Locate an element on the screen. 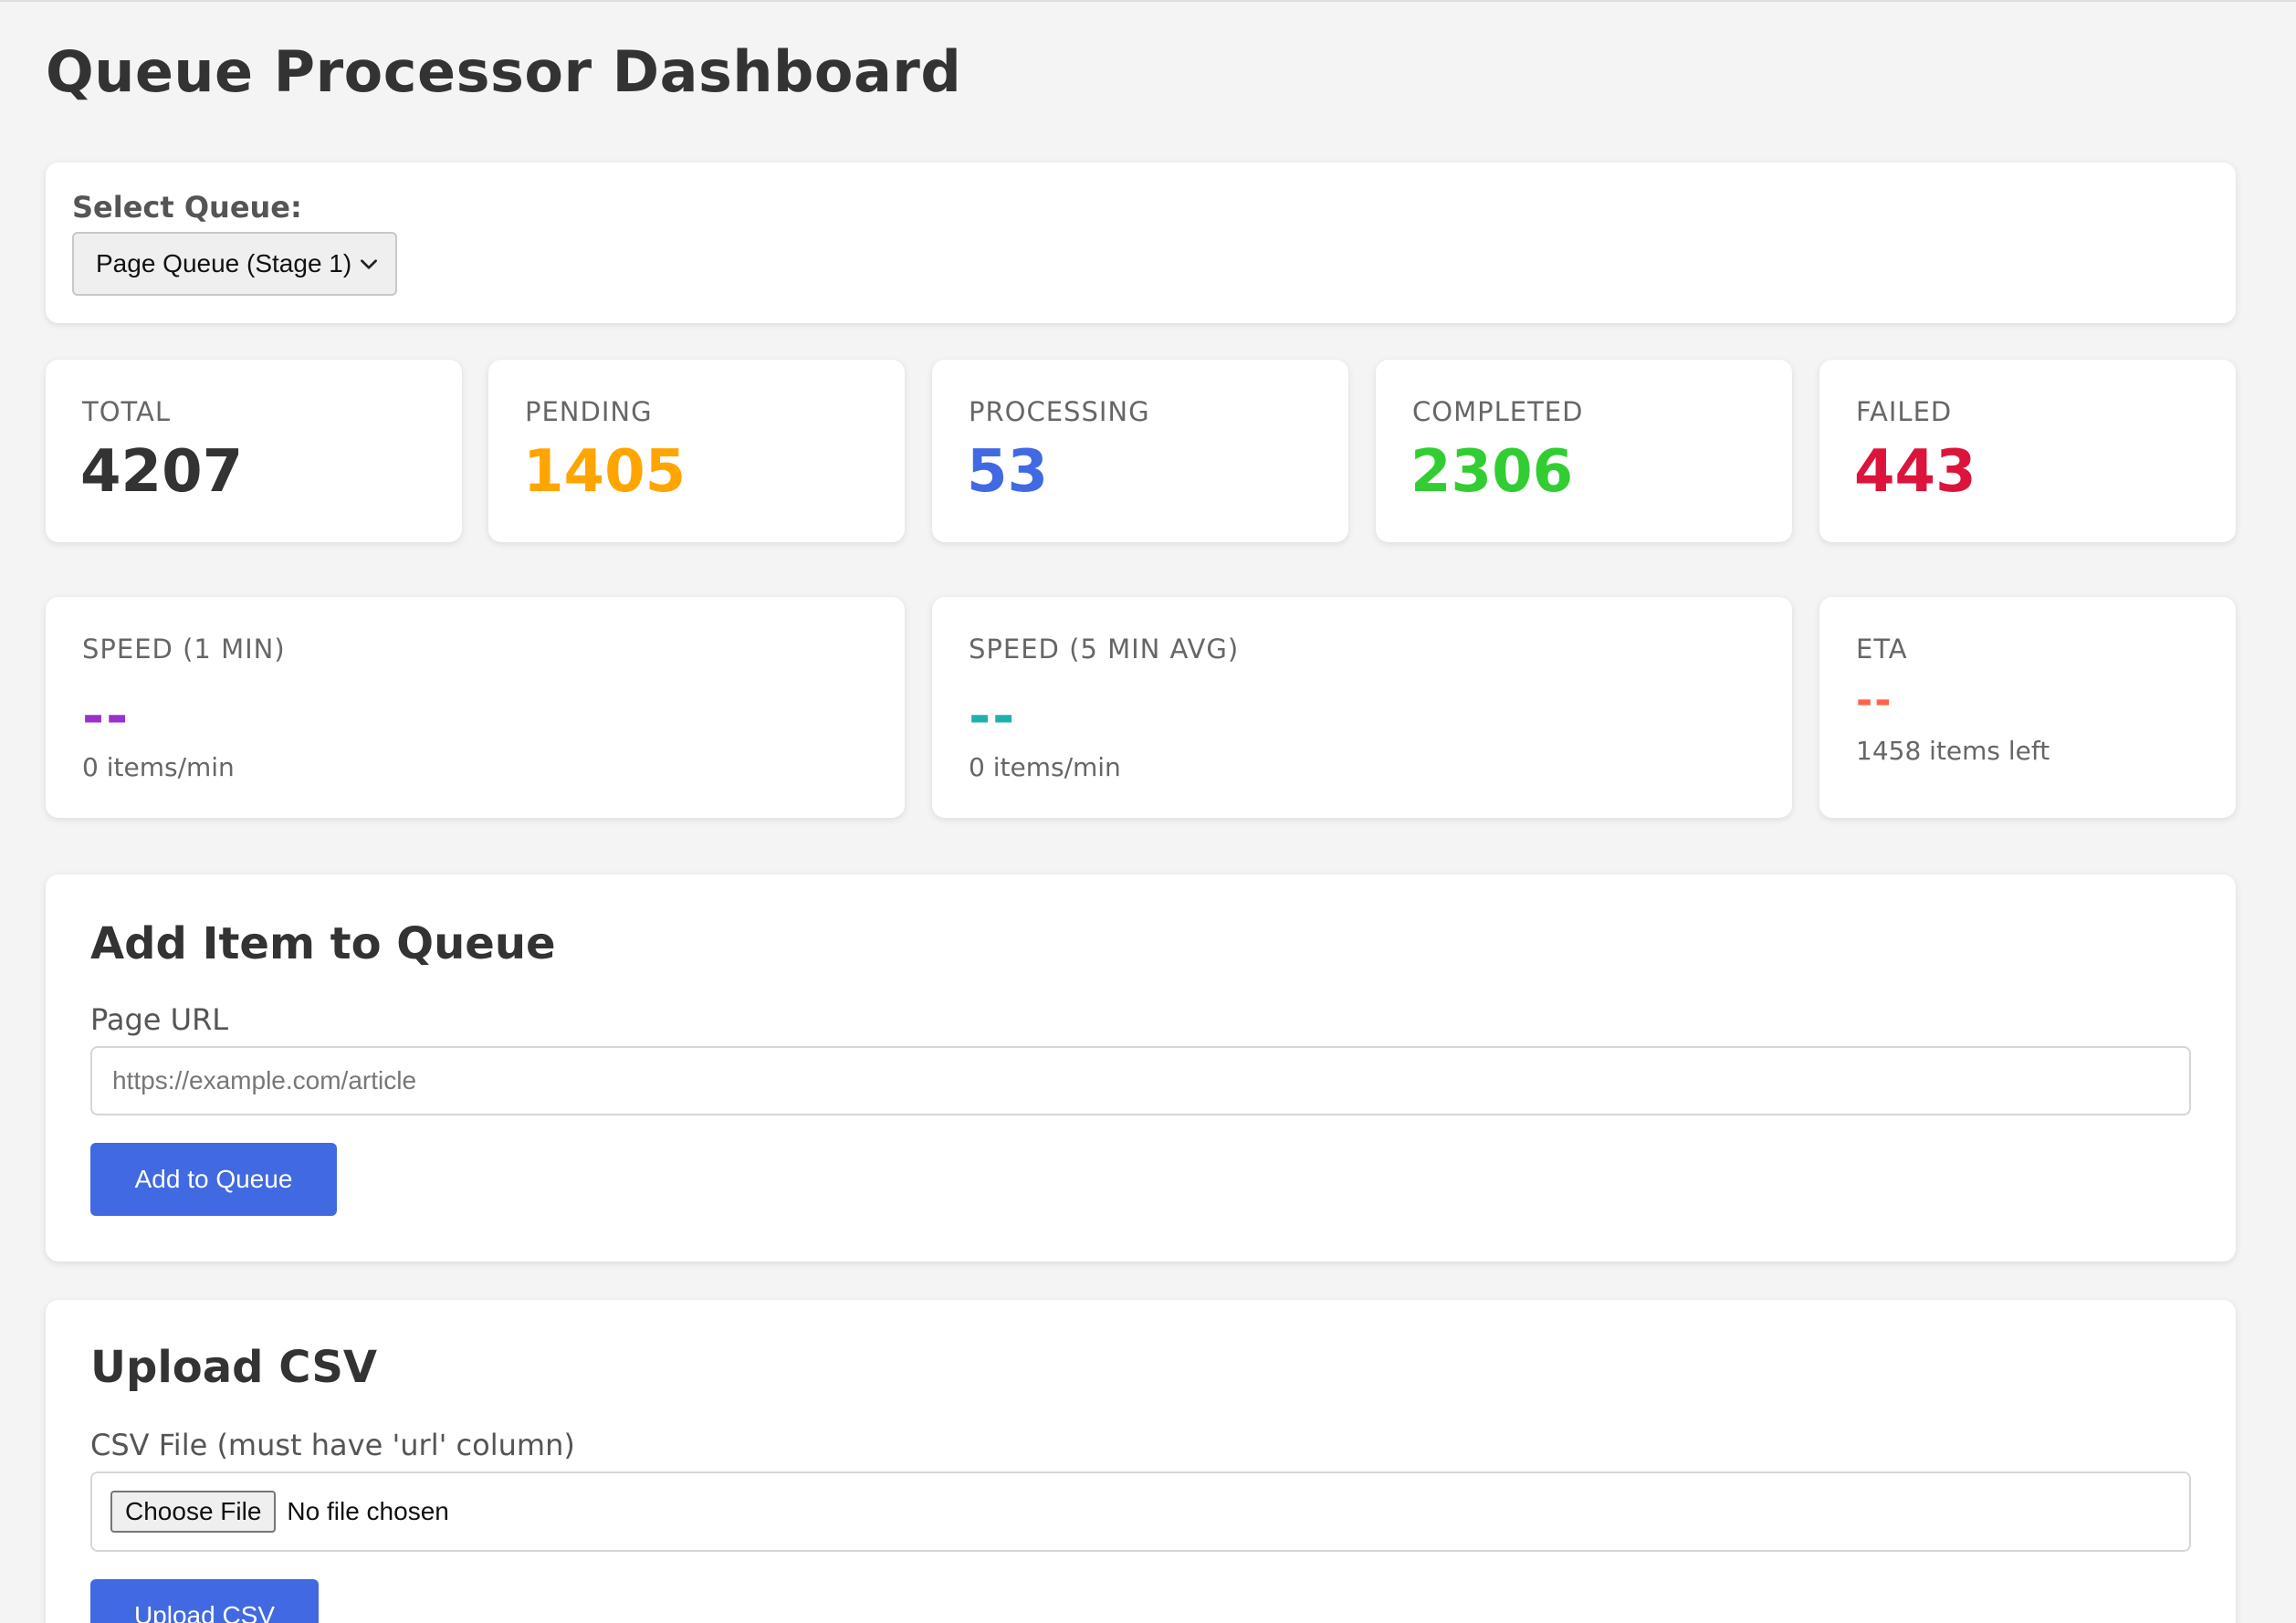 The height and width of the screenshot is (1623, 2296). stat-value: 2306 is located at coordinates (1492, 472).